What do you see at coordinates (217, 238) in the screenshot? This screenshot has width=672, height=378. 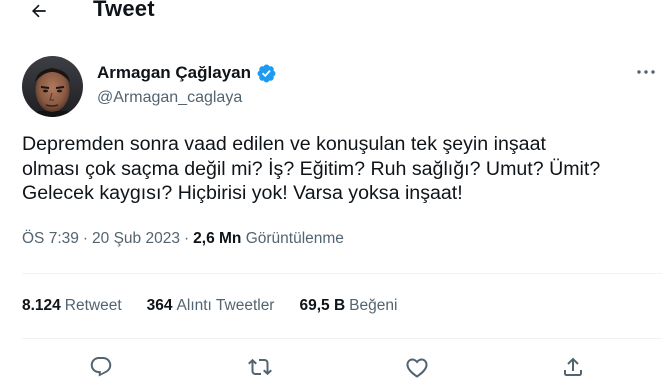 I see `views-count: 2,6 Mn` at bounding box center [217, 238].